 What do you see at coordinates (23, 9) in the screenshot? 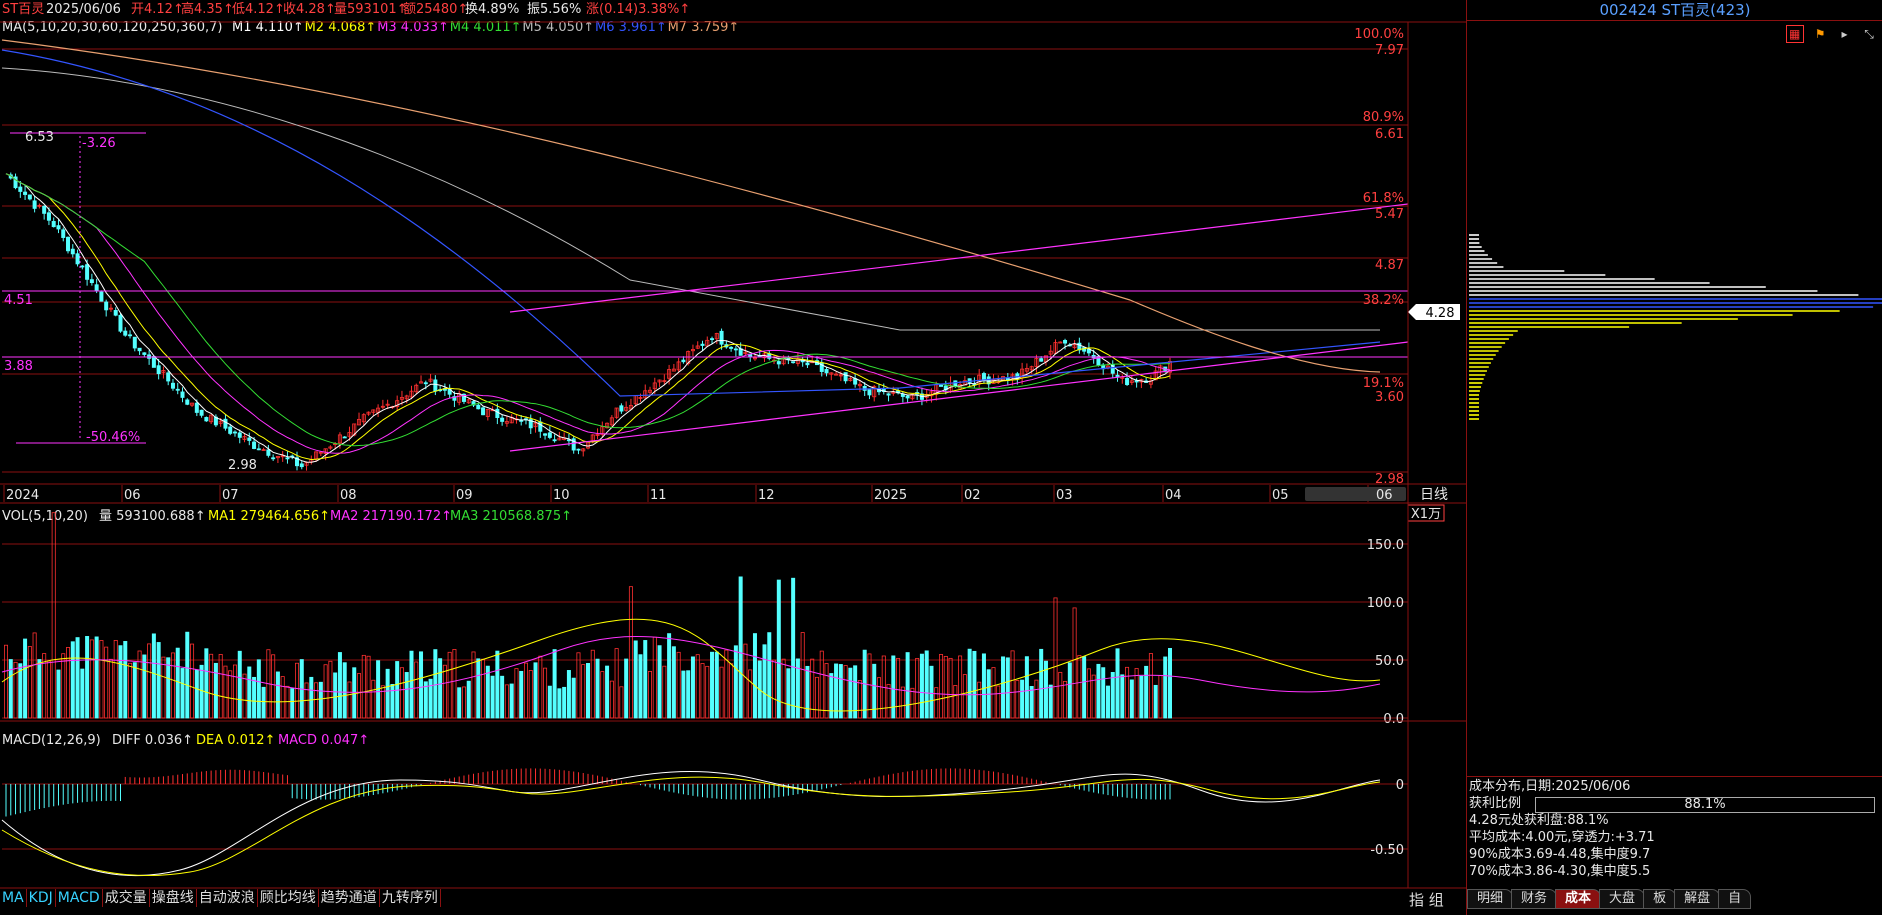
I see `stock-name: ST百灵` at bounding box center [23, 9].